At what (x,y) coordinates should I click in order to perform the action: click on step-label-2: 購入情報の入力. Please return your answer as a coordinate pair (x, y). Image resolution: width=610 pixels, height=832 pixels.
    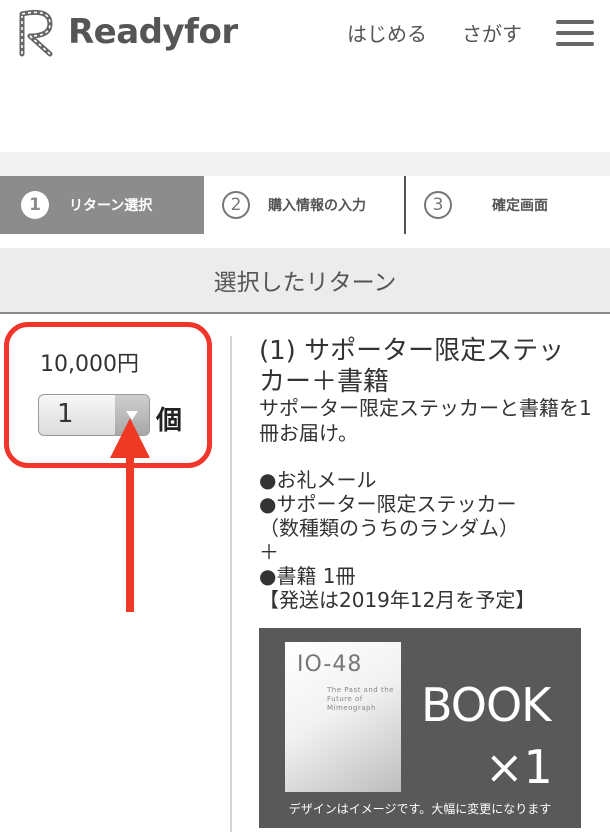
    Looking at the image, I should click on (317, 206).